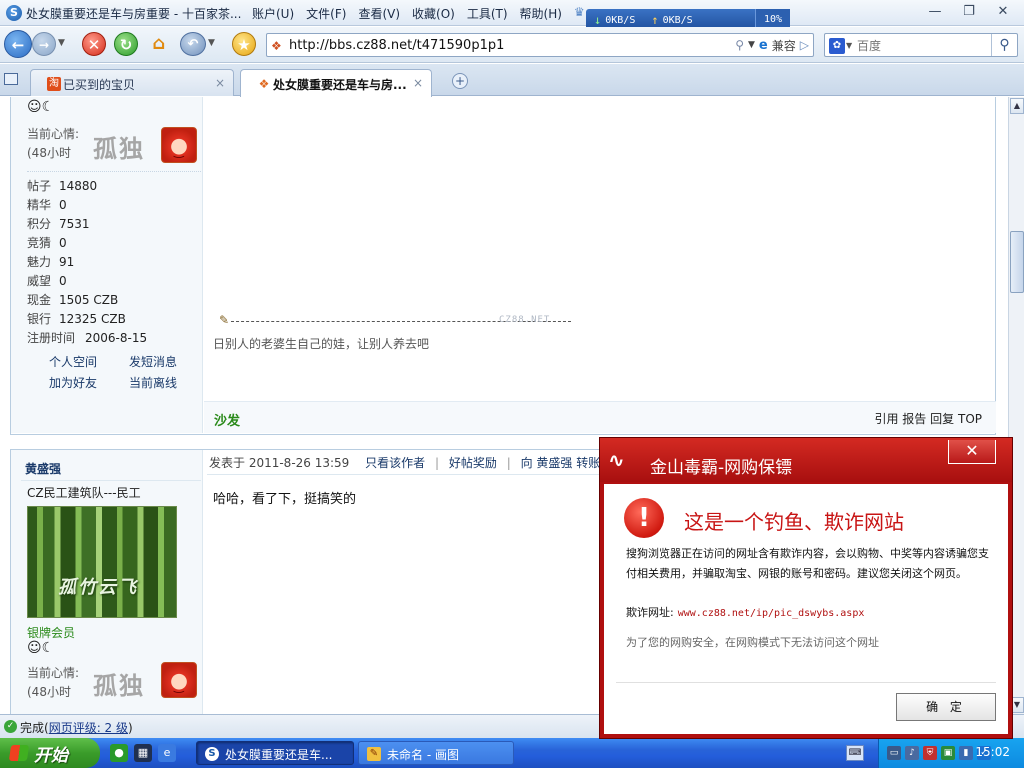 This screenshot has width=1024, height=768. What do you see at coordinates (460, 81) in the screenshot?
I see `new-tab-button: +` at bounding box center [460, 81].